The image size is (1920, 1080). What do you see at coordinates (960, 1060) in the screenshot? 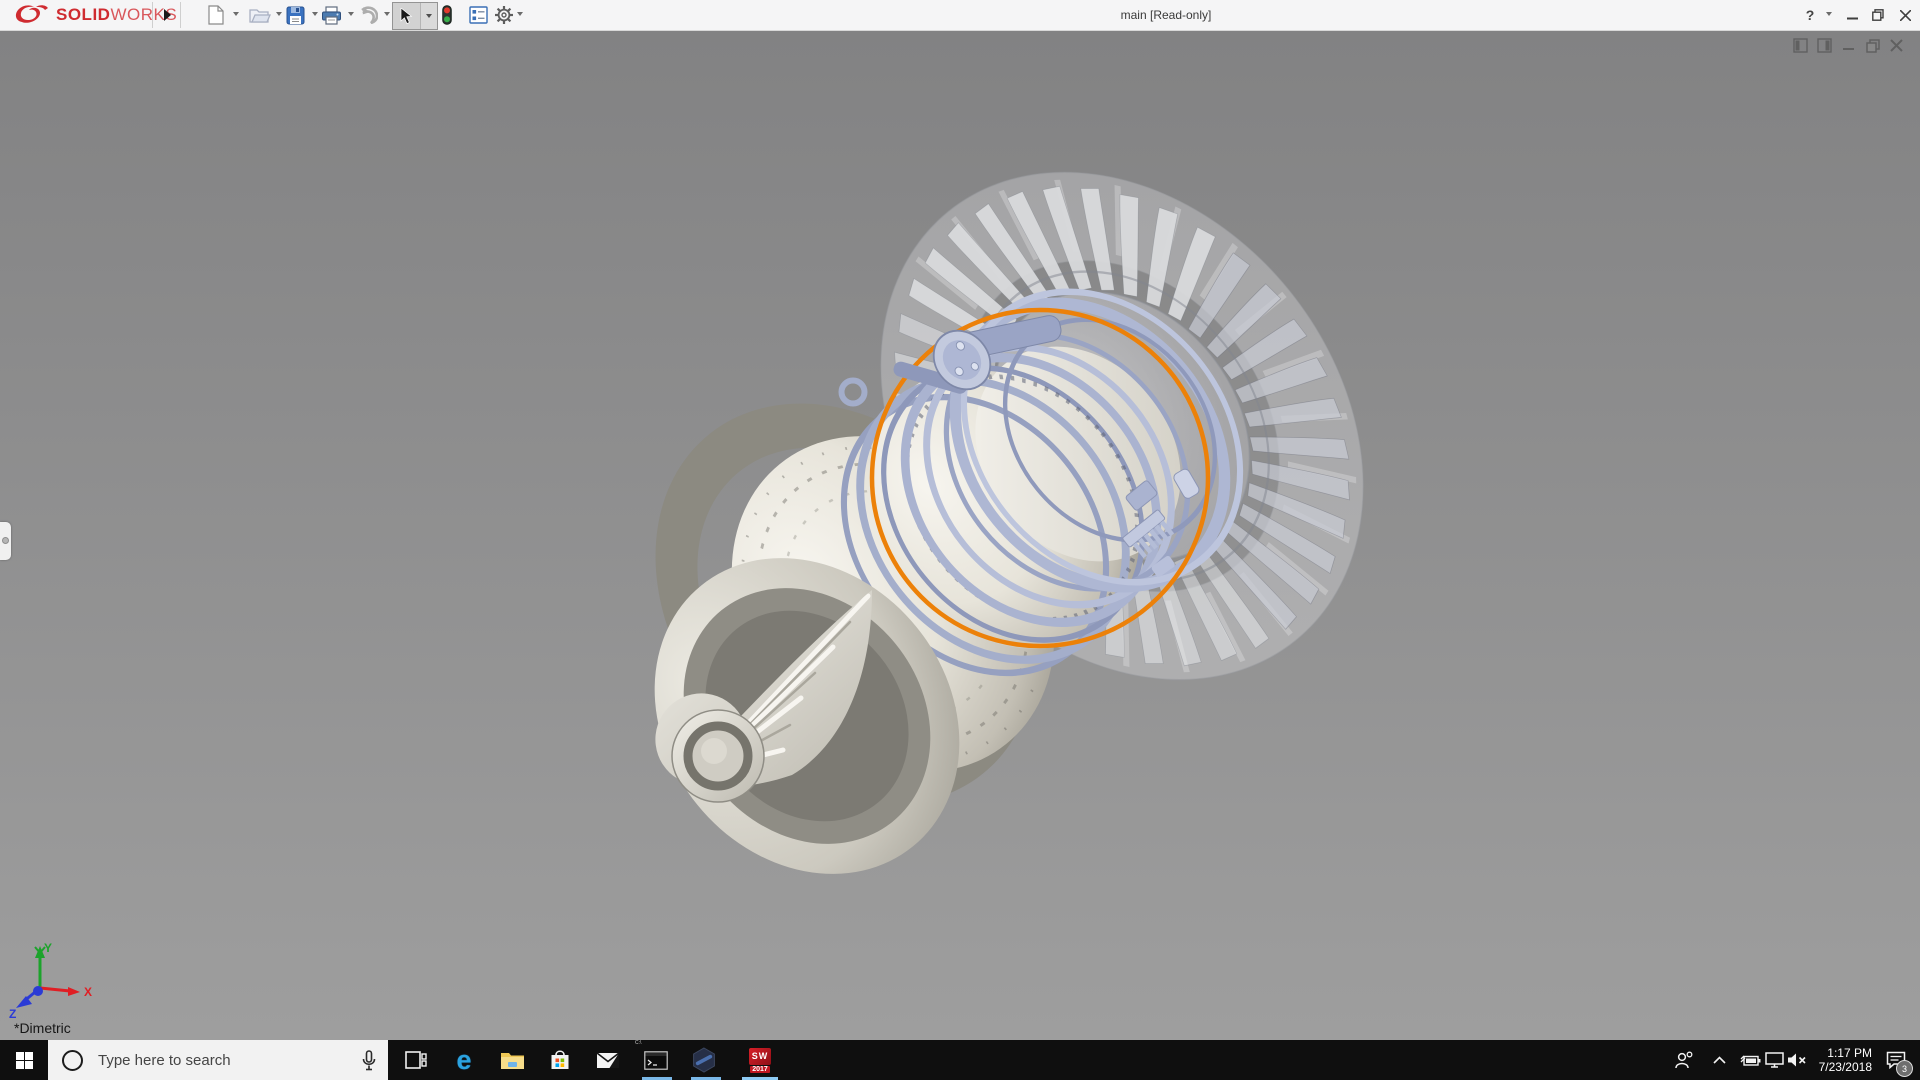
I see `windows-taskbar: e` at bounding box center [960, 1060].